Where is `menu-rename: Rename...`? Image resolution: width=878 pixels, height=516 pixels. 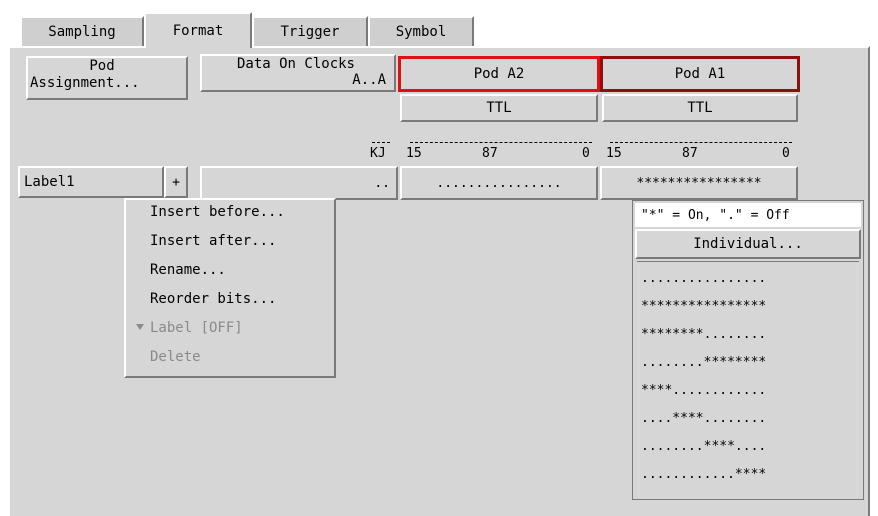
menu-rename: Rename... is located at coordinates (188, 270).